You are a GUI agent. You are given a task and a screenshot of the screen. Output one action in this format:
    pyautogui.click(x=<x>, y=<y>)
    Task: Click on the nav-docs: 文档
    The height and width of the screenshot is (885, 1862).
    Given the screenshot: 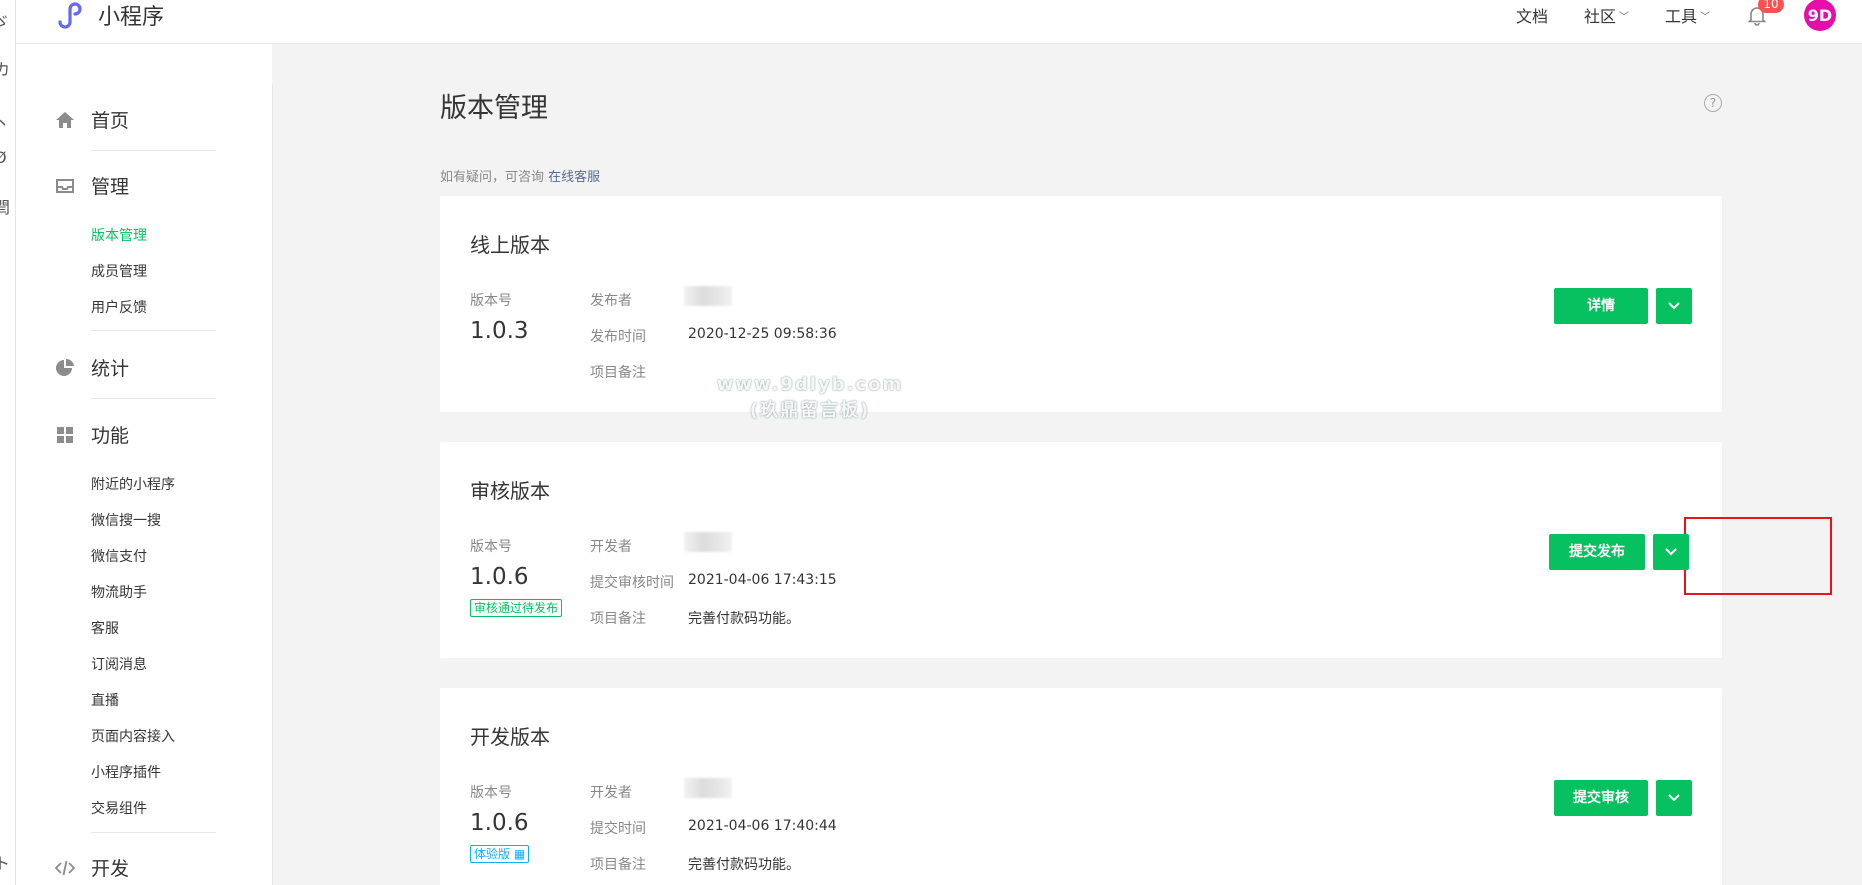 What is the action you would take?
    pyautogui.click(x=1532, y=15)
    